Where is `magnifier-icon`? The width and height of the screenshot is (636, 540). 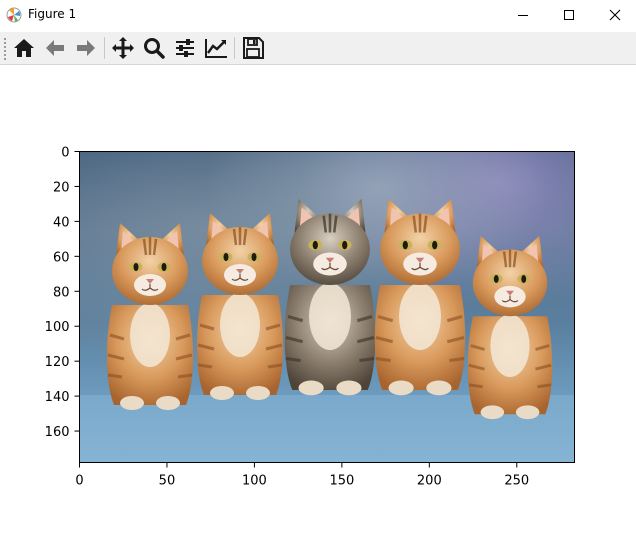 magnifier-icon is located at coordinates (154, 48).